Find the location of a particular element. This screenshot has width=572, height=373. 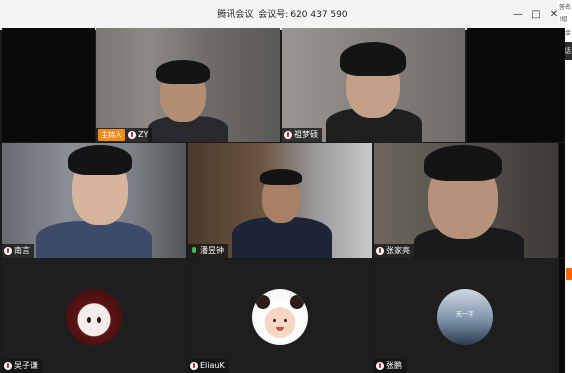

participant-name: 南言 is located at coordinates (22, 250).